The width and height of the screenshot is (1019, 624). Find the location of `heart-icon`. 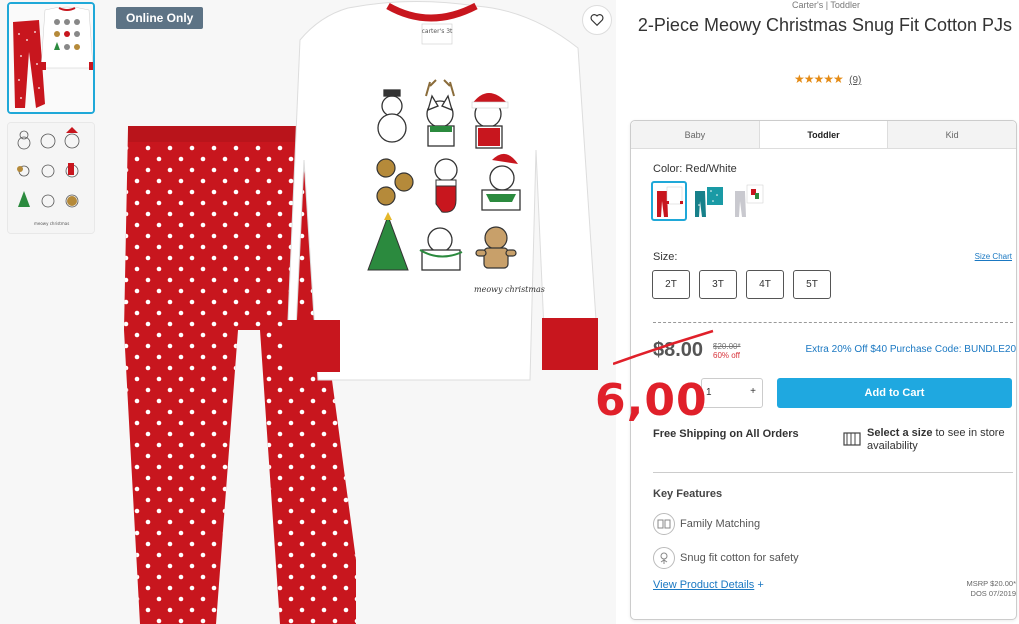

heart-icon is located at coordinates (597, 20).